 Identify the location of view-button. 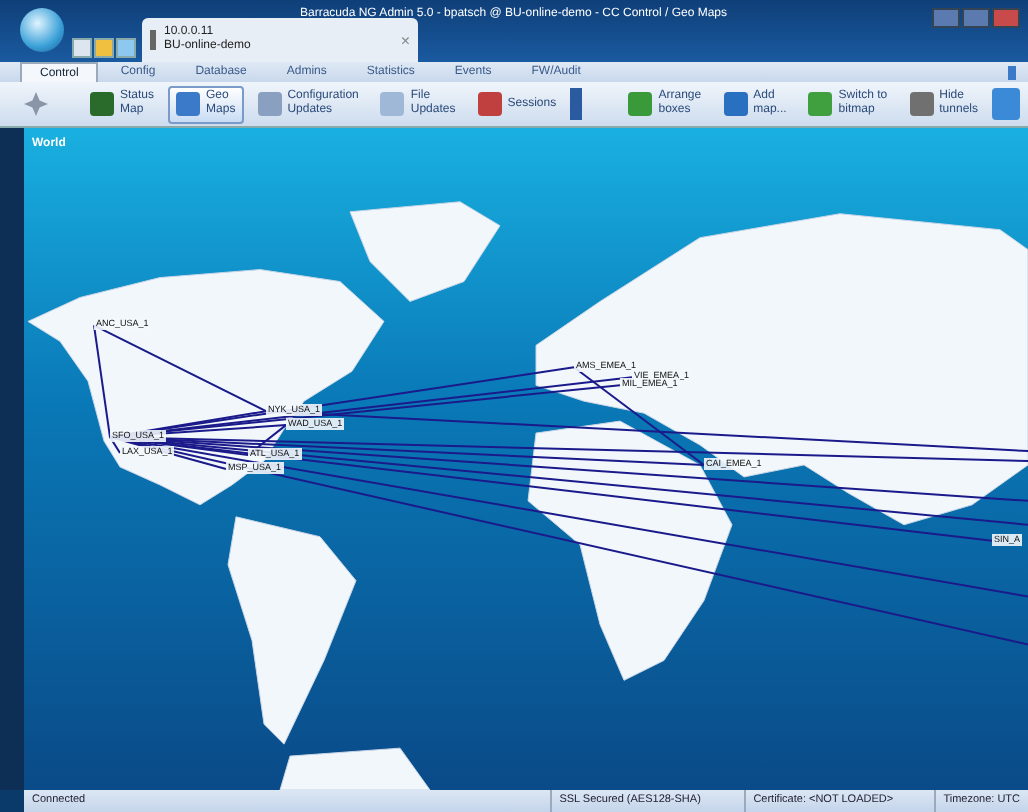
(1006, 104).